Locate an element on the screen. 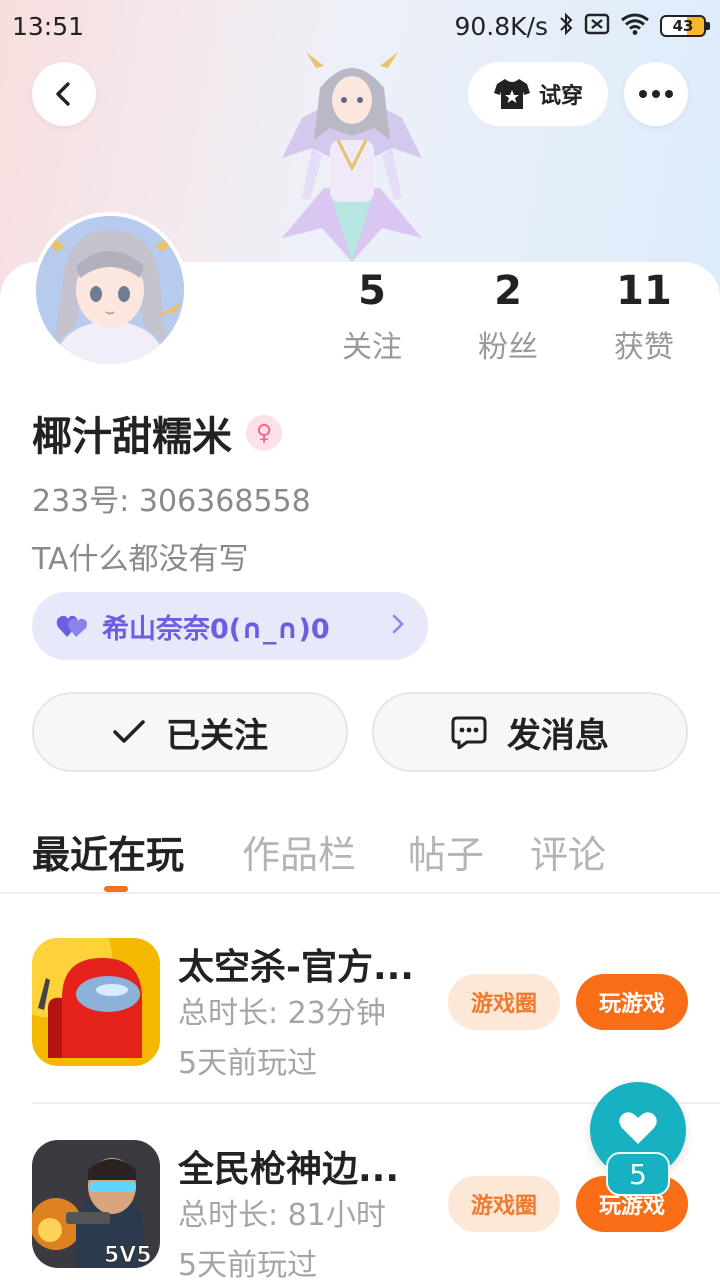  likes-label: 获赞 is located at coordinates (644, 347).